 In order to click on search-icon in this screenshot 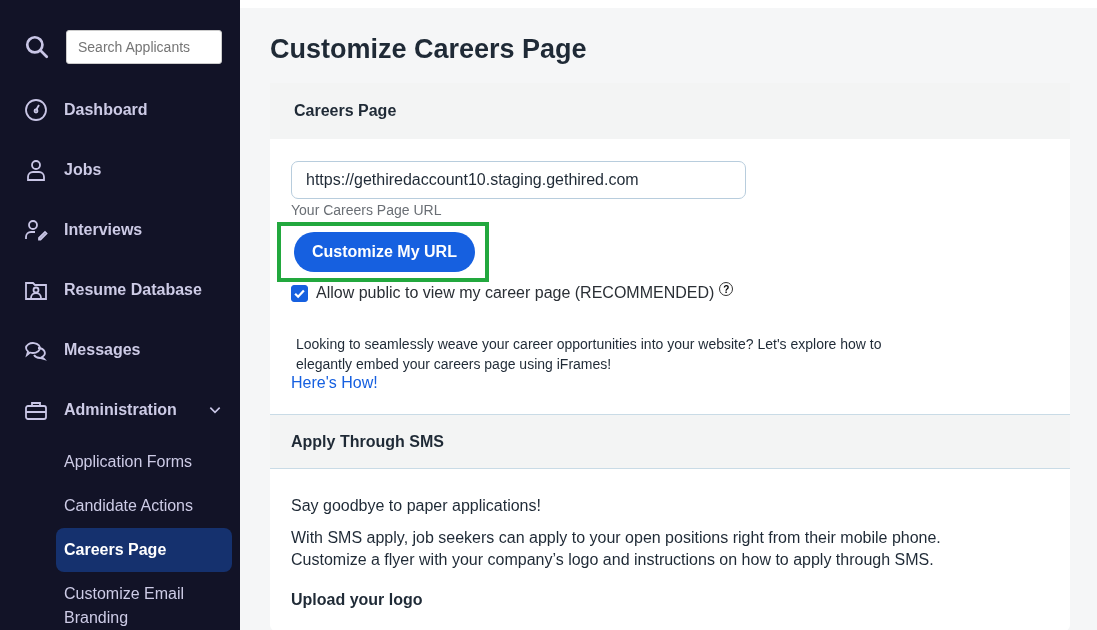, I will do `click(37, 47)`.